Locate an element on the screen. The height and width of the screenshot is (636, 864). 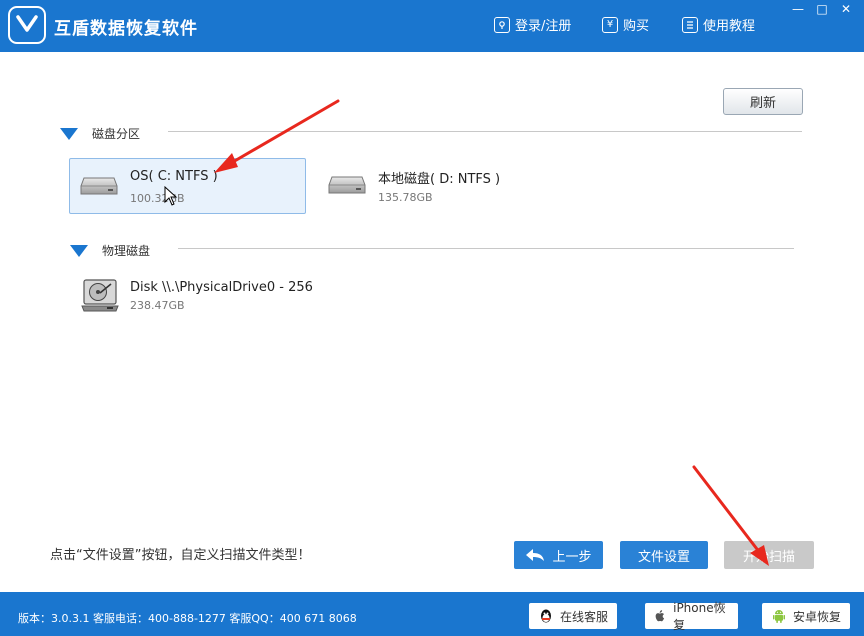
partition-name: 本地磁盘( D: NTFS ) is located at coordinates (439, 179).